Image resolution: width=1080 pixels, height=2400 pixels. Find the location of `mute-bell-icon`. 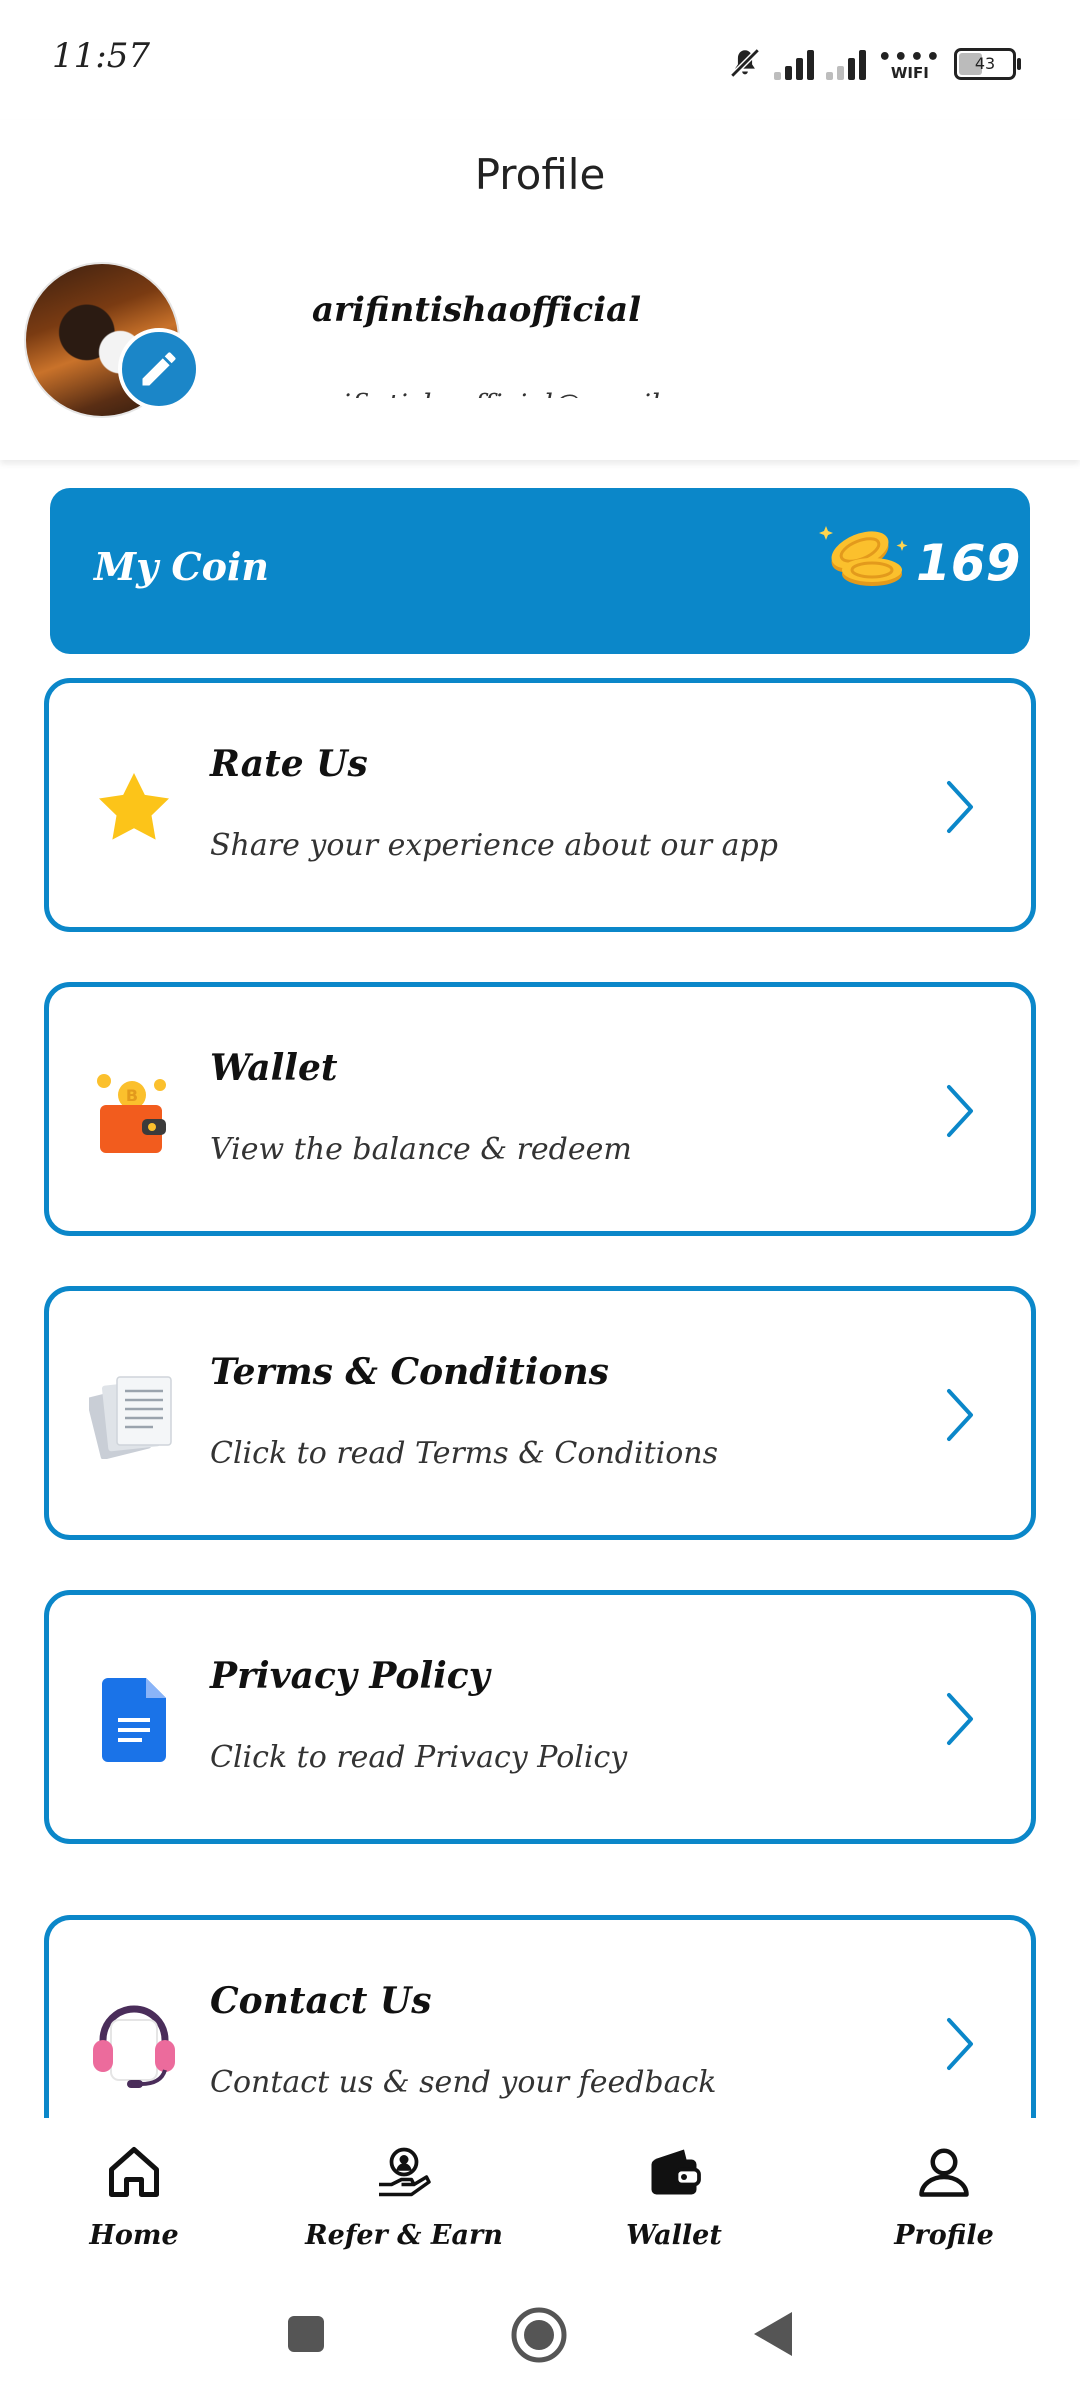

mute-bell-icon is located at coordinates (744, 63).